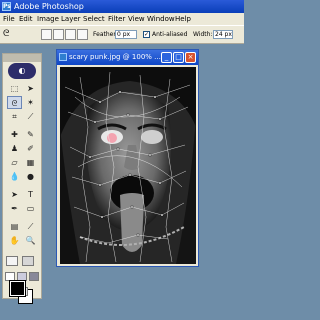 The width and height of the screenshot is (320, 320). What do you see at coordinates (30, 226) in the screenshot?
I see `eyedropper-tool-icon: ⟋` at bounding box center [30, 226].